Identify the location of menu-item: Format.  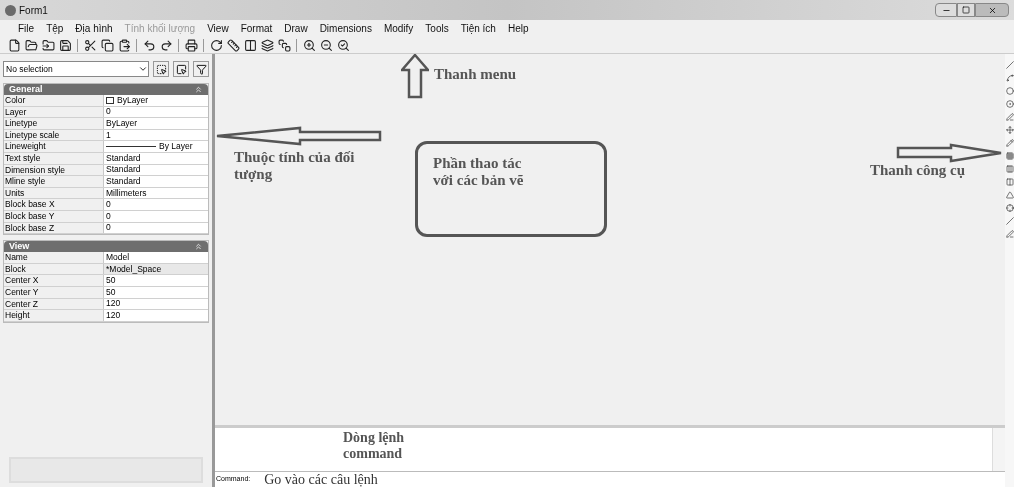
(256, 28).